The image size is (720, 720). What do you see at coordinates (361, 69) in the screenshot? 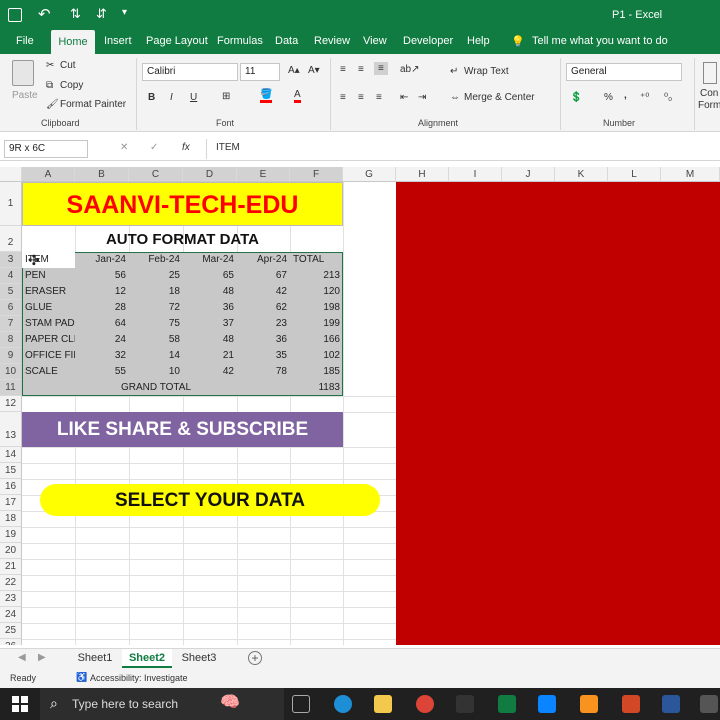
I see `middle-align-icon: ≡` at bounding box center [361, 69].